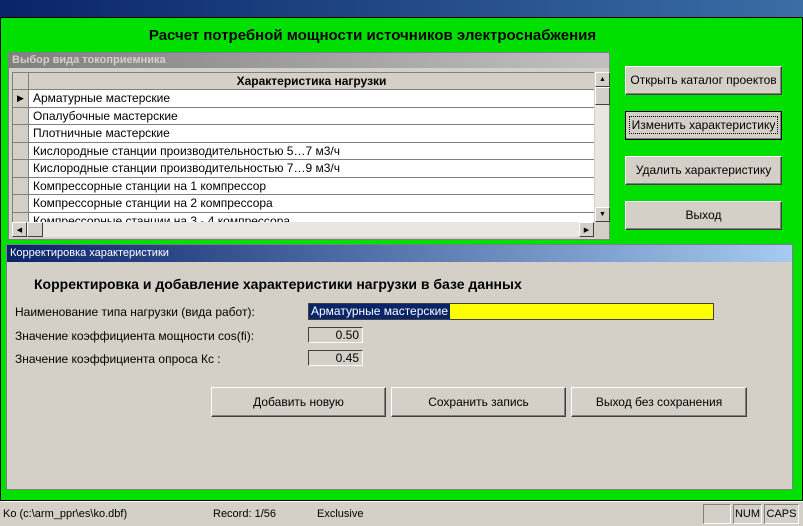  I want to click on exit-button: Выход, so click(703, 215).